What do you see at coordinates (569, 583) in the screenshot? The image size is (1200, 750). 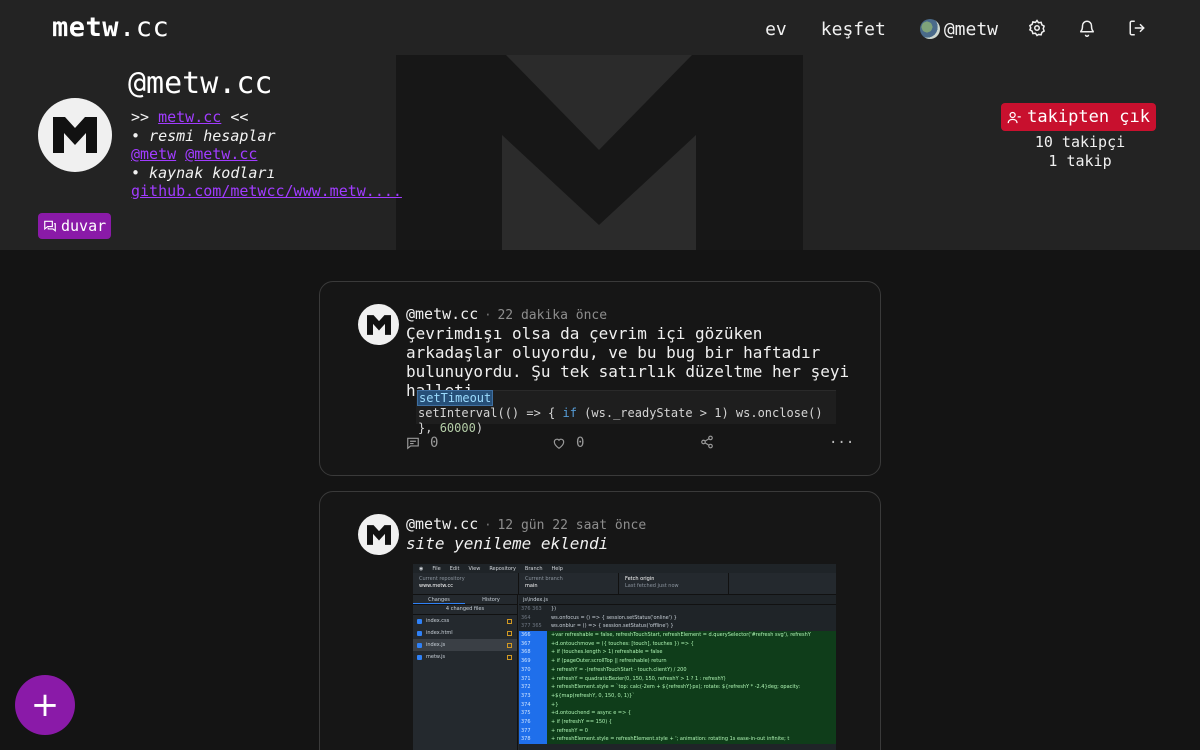 I see `shot-branch: Current branch main` at bounding box center [569, 583].